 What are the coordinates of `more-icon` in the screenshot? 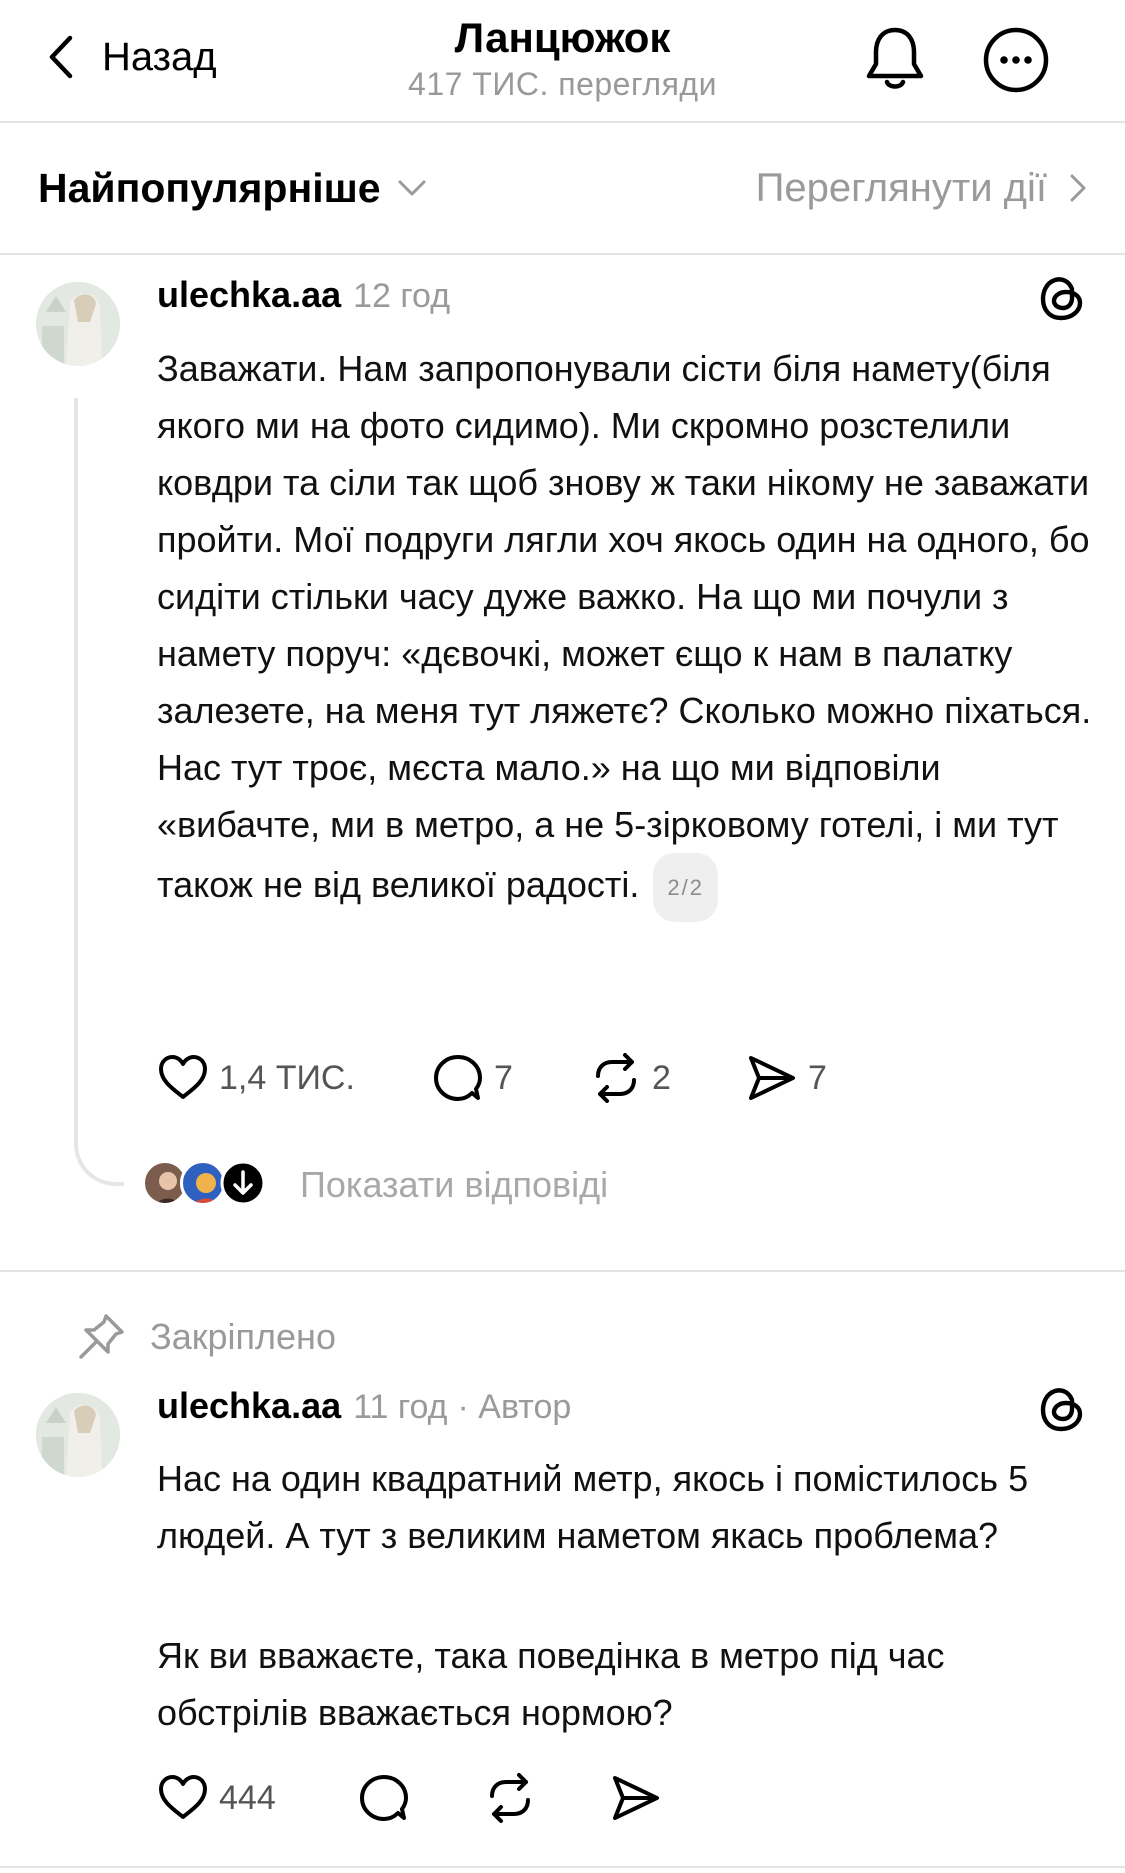 It's located at (1016, 60).